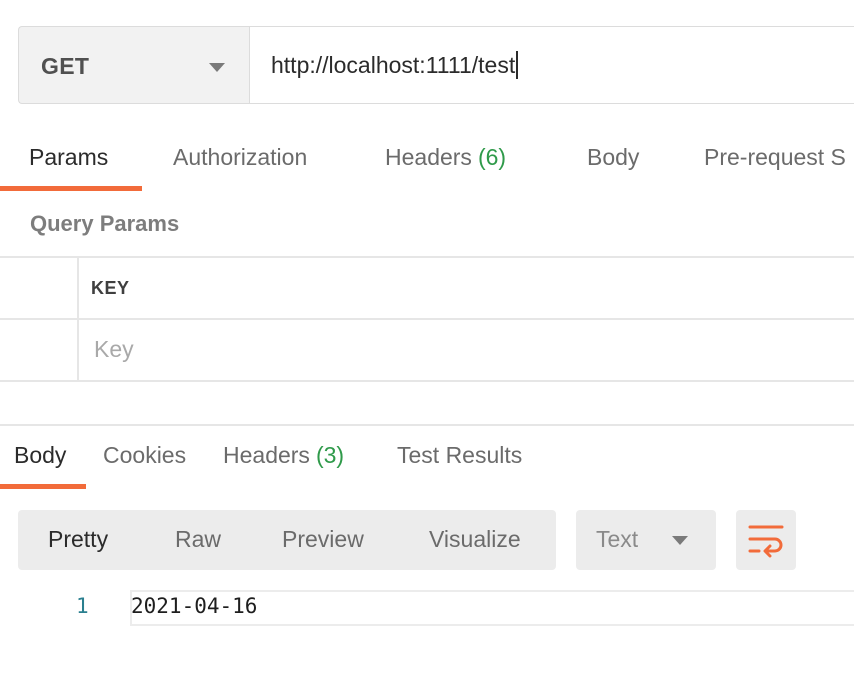  Describe the element at coordinates (428, 157) in the screenshot. I see `tab-headers-label: Headers` at that location.